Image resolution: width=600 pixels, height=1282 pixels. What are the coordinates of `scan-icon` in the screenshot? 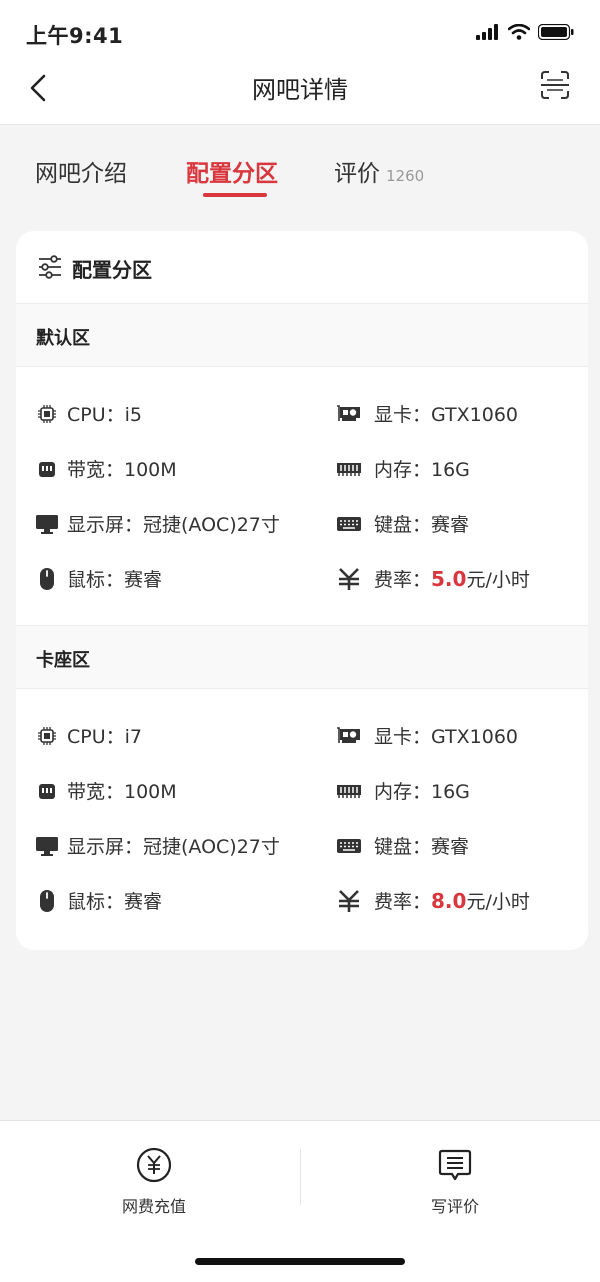 It's located at (555, 85).